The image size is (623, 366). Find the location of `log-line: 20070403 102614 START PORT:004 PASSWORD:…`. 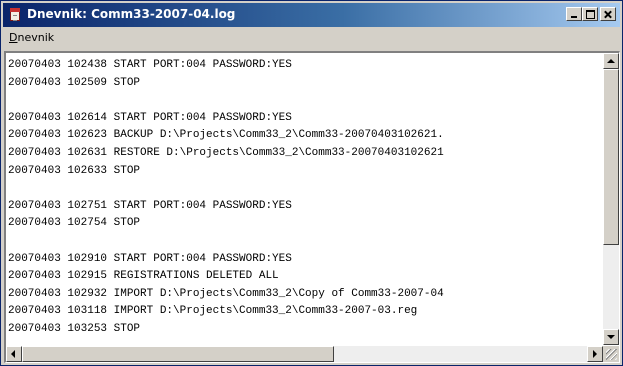

log-line: 20070403 102614 START PORT:004 PASSWORD:… is located at coordinates (150, 117).